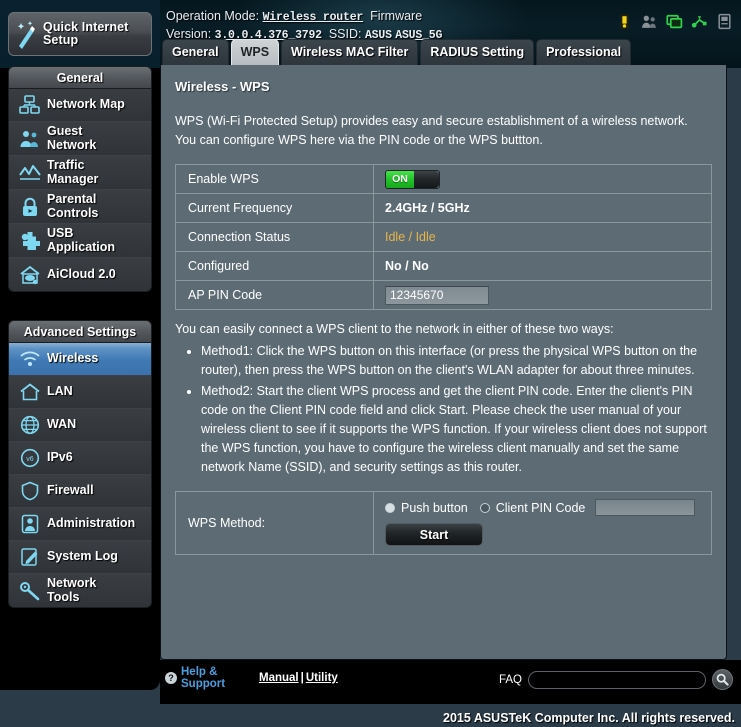  What do you see at coordinates (434, 508) in the screenshot?
I see `push-button-radio-label: Push button` at bounding box center [434, 508].